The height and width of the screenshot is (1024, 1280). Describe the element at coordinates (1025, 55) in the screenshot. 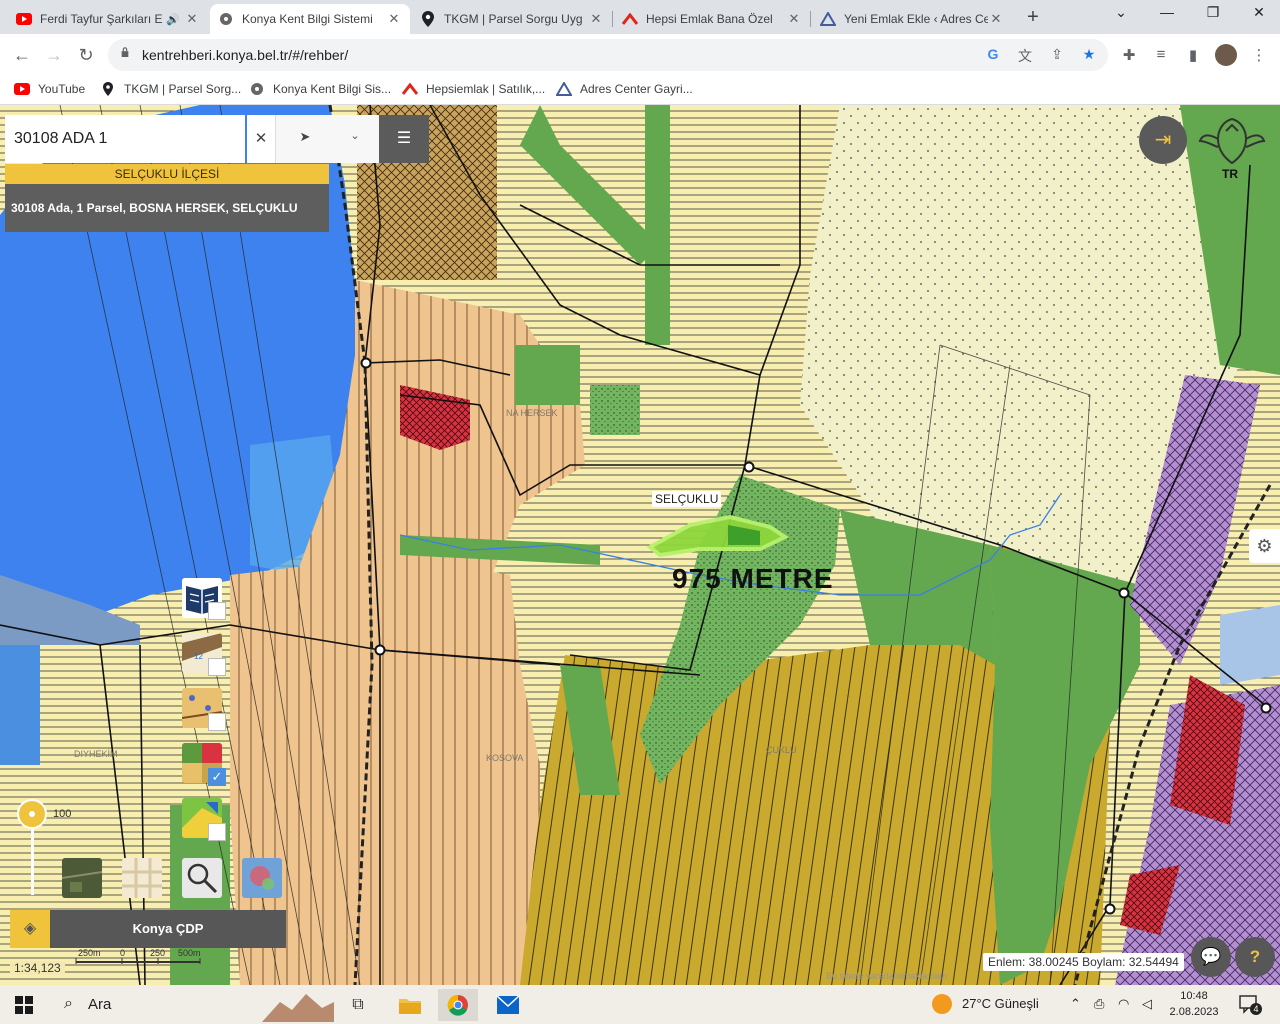

I see `translate-icon: 文` at that location.